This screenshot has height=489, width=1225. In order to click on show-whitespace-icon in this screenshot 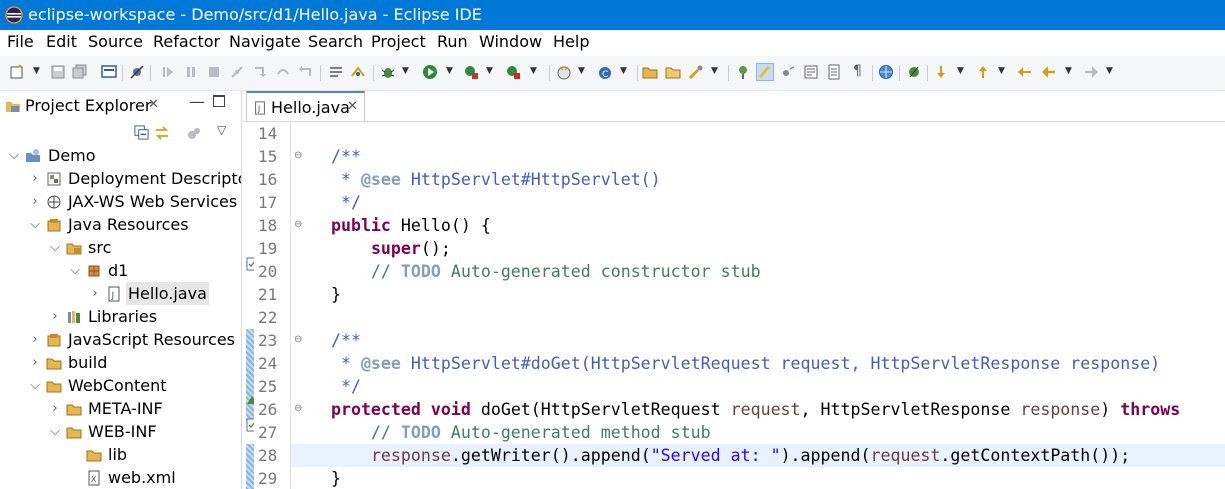, I will do `click(811, 72)`.